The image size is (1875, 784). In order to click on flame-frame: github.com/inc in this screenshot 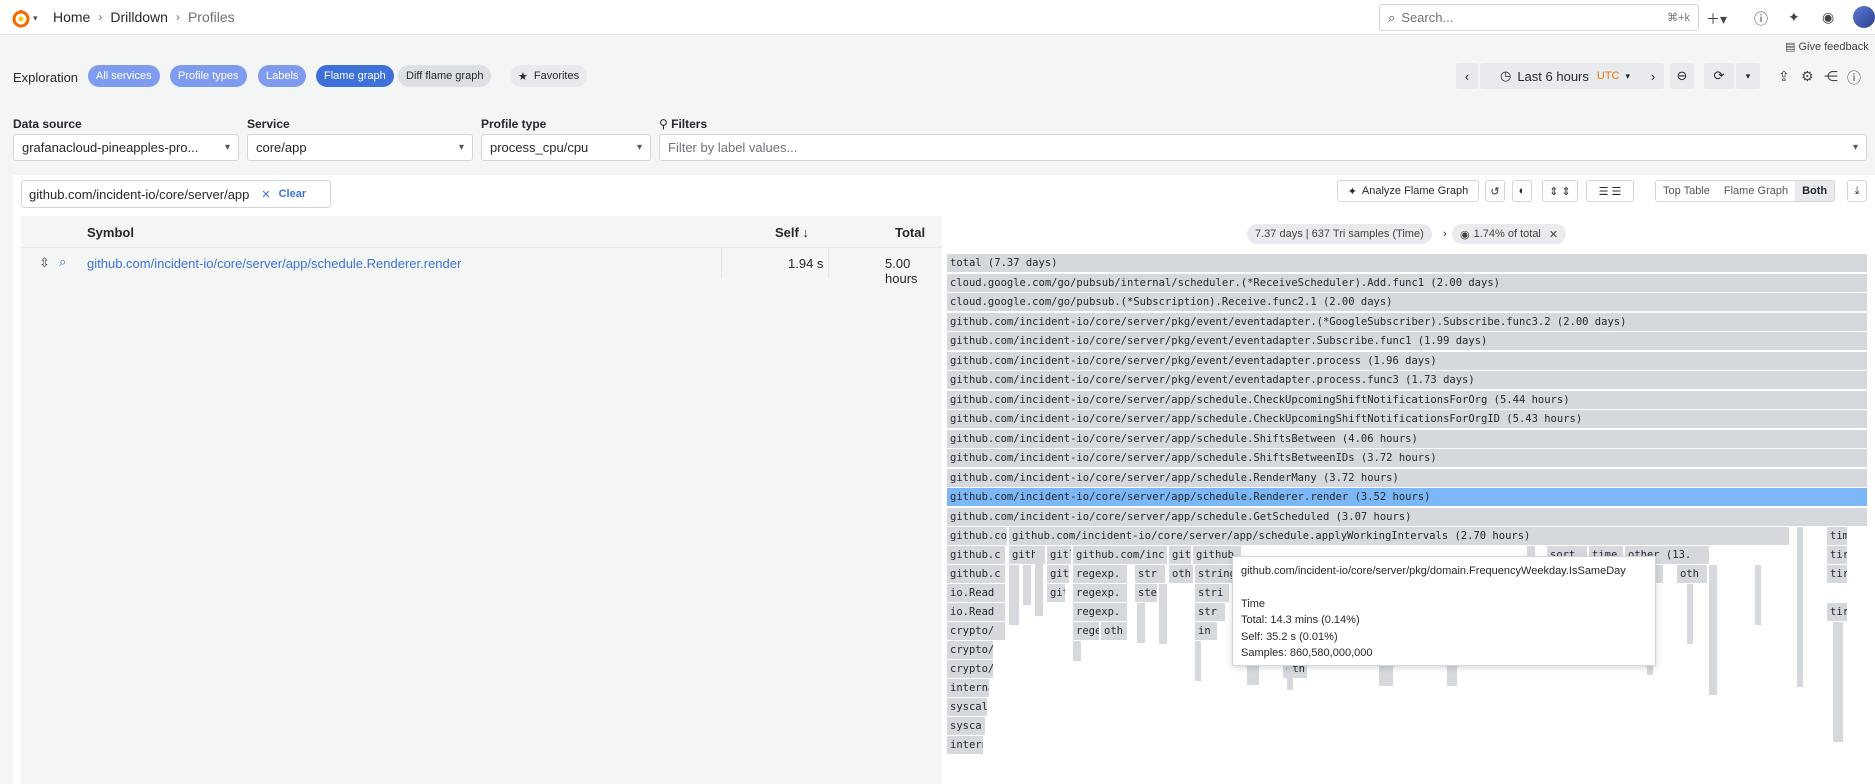, I will do `click(1120, 555)`.